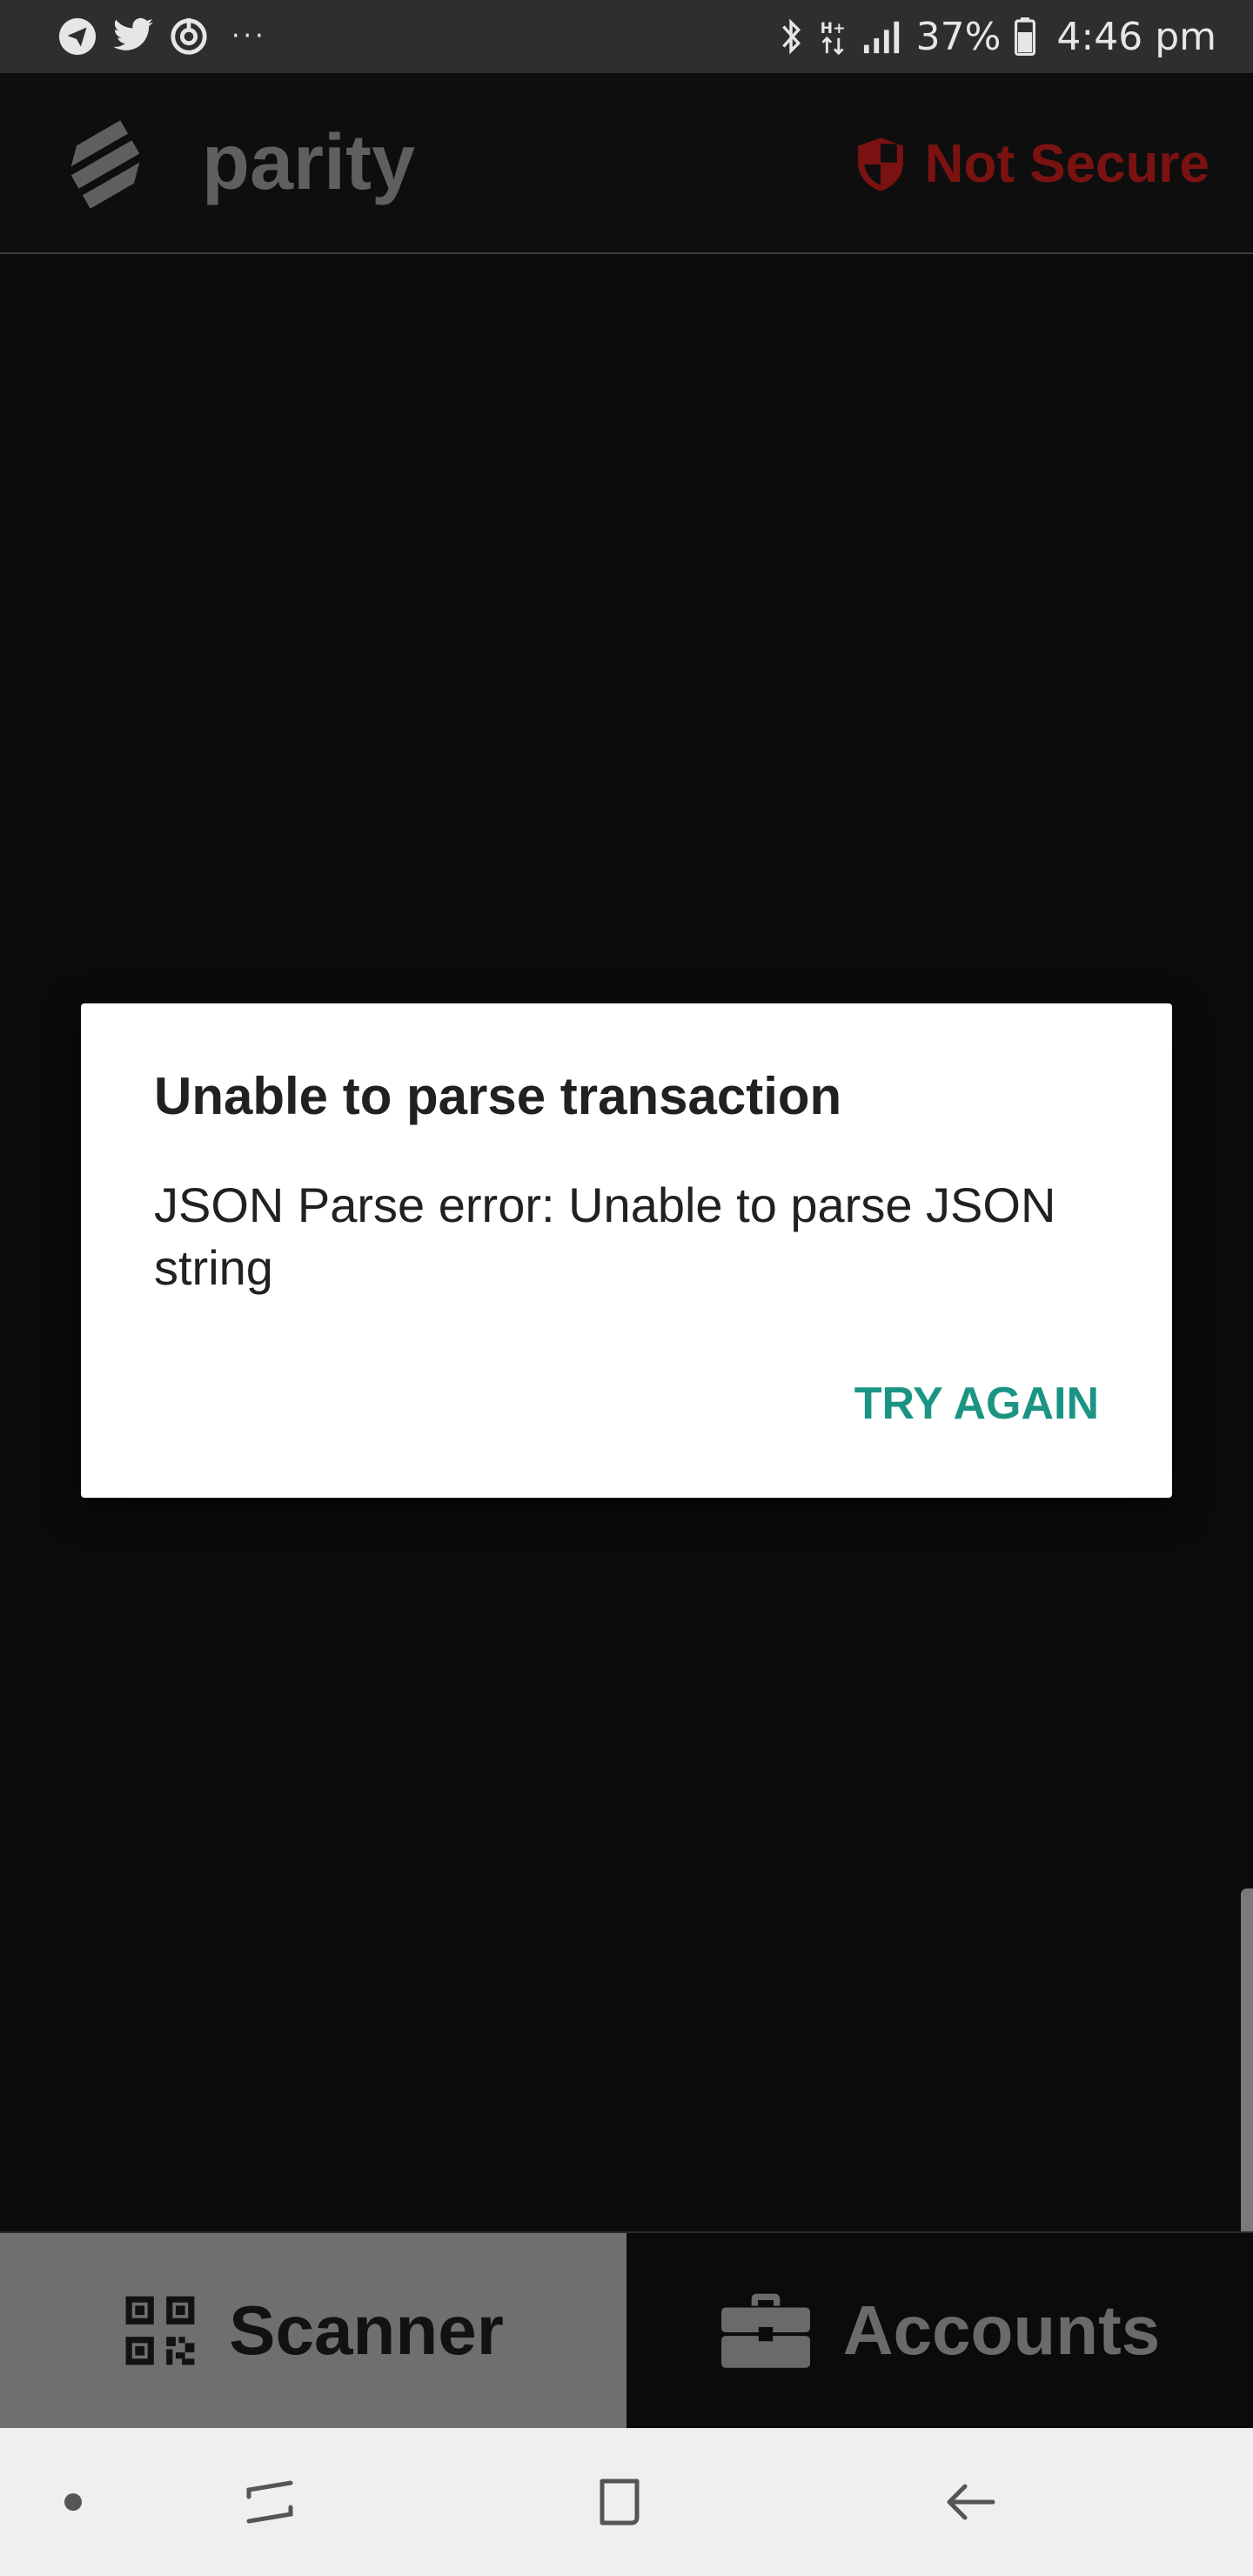 Image resolution: width=1253 pixels, height=2576 pixels. What do you see at coordinates (882, 37) in the screenshot?
I see `signal-icon` at bounding box center [882, 37].